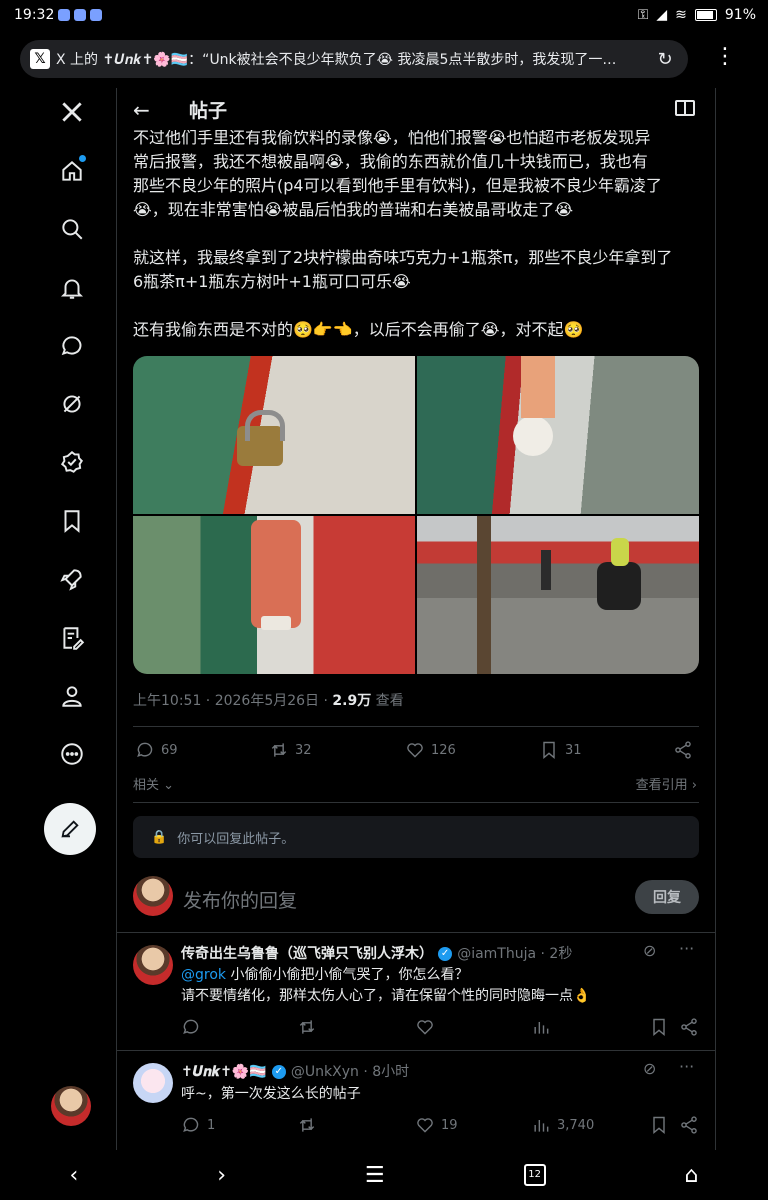  Describe the element at coordinates (307, 954) in the screenshot. I see `reply-author-name: 传奇出生乌鲁鲁（巡飞弹只飞别人浮木）` at that location.